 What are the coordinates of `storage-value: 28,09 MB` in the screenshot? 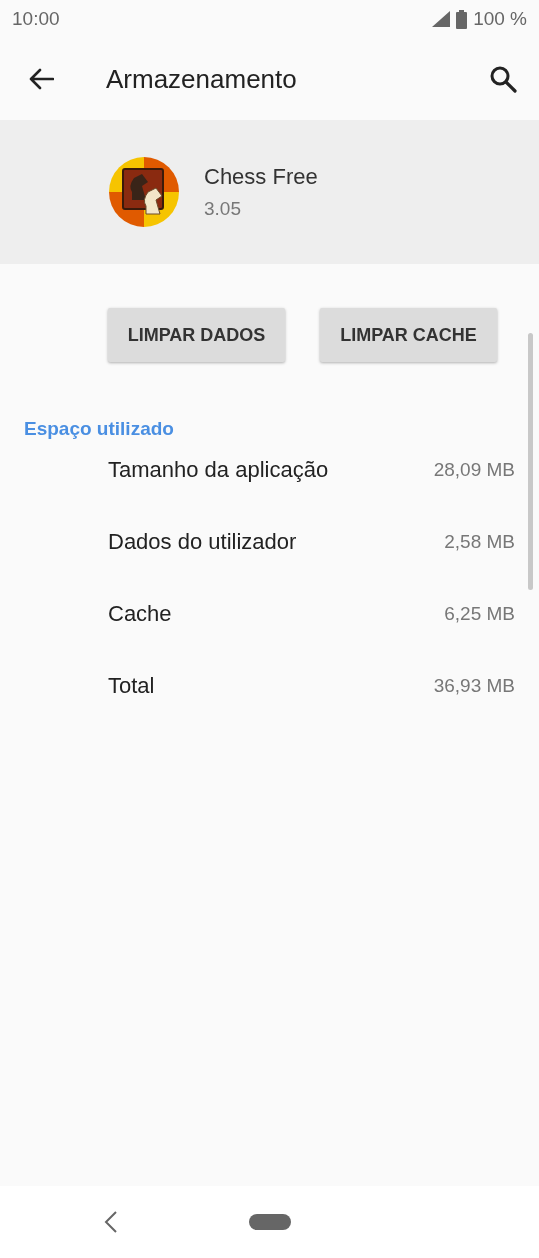 It's located at (474, 470).